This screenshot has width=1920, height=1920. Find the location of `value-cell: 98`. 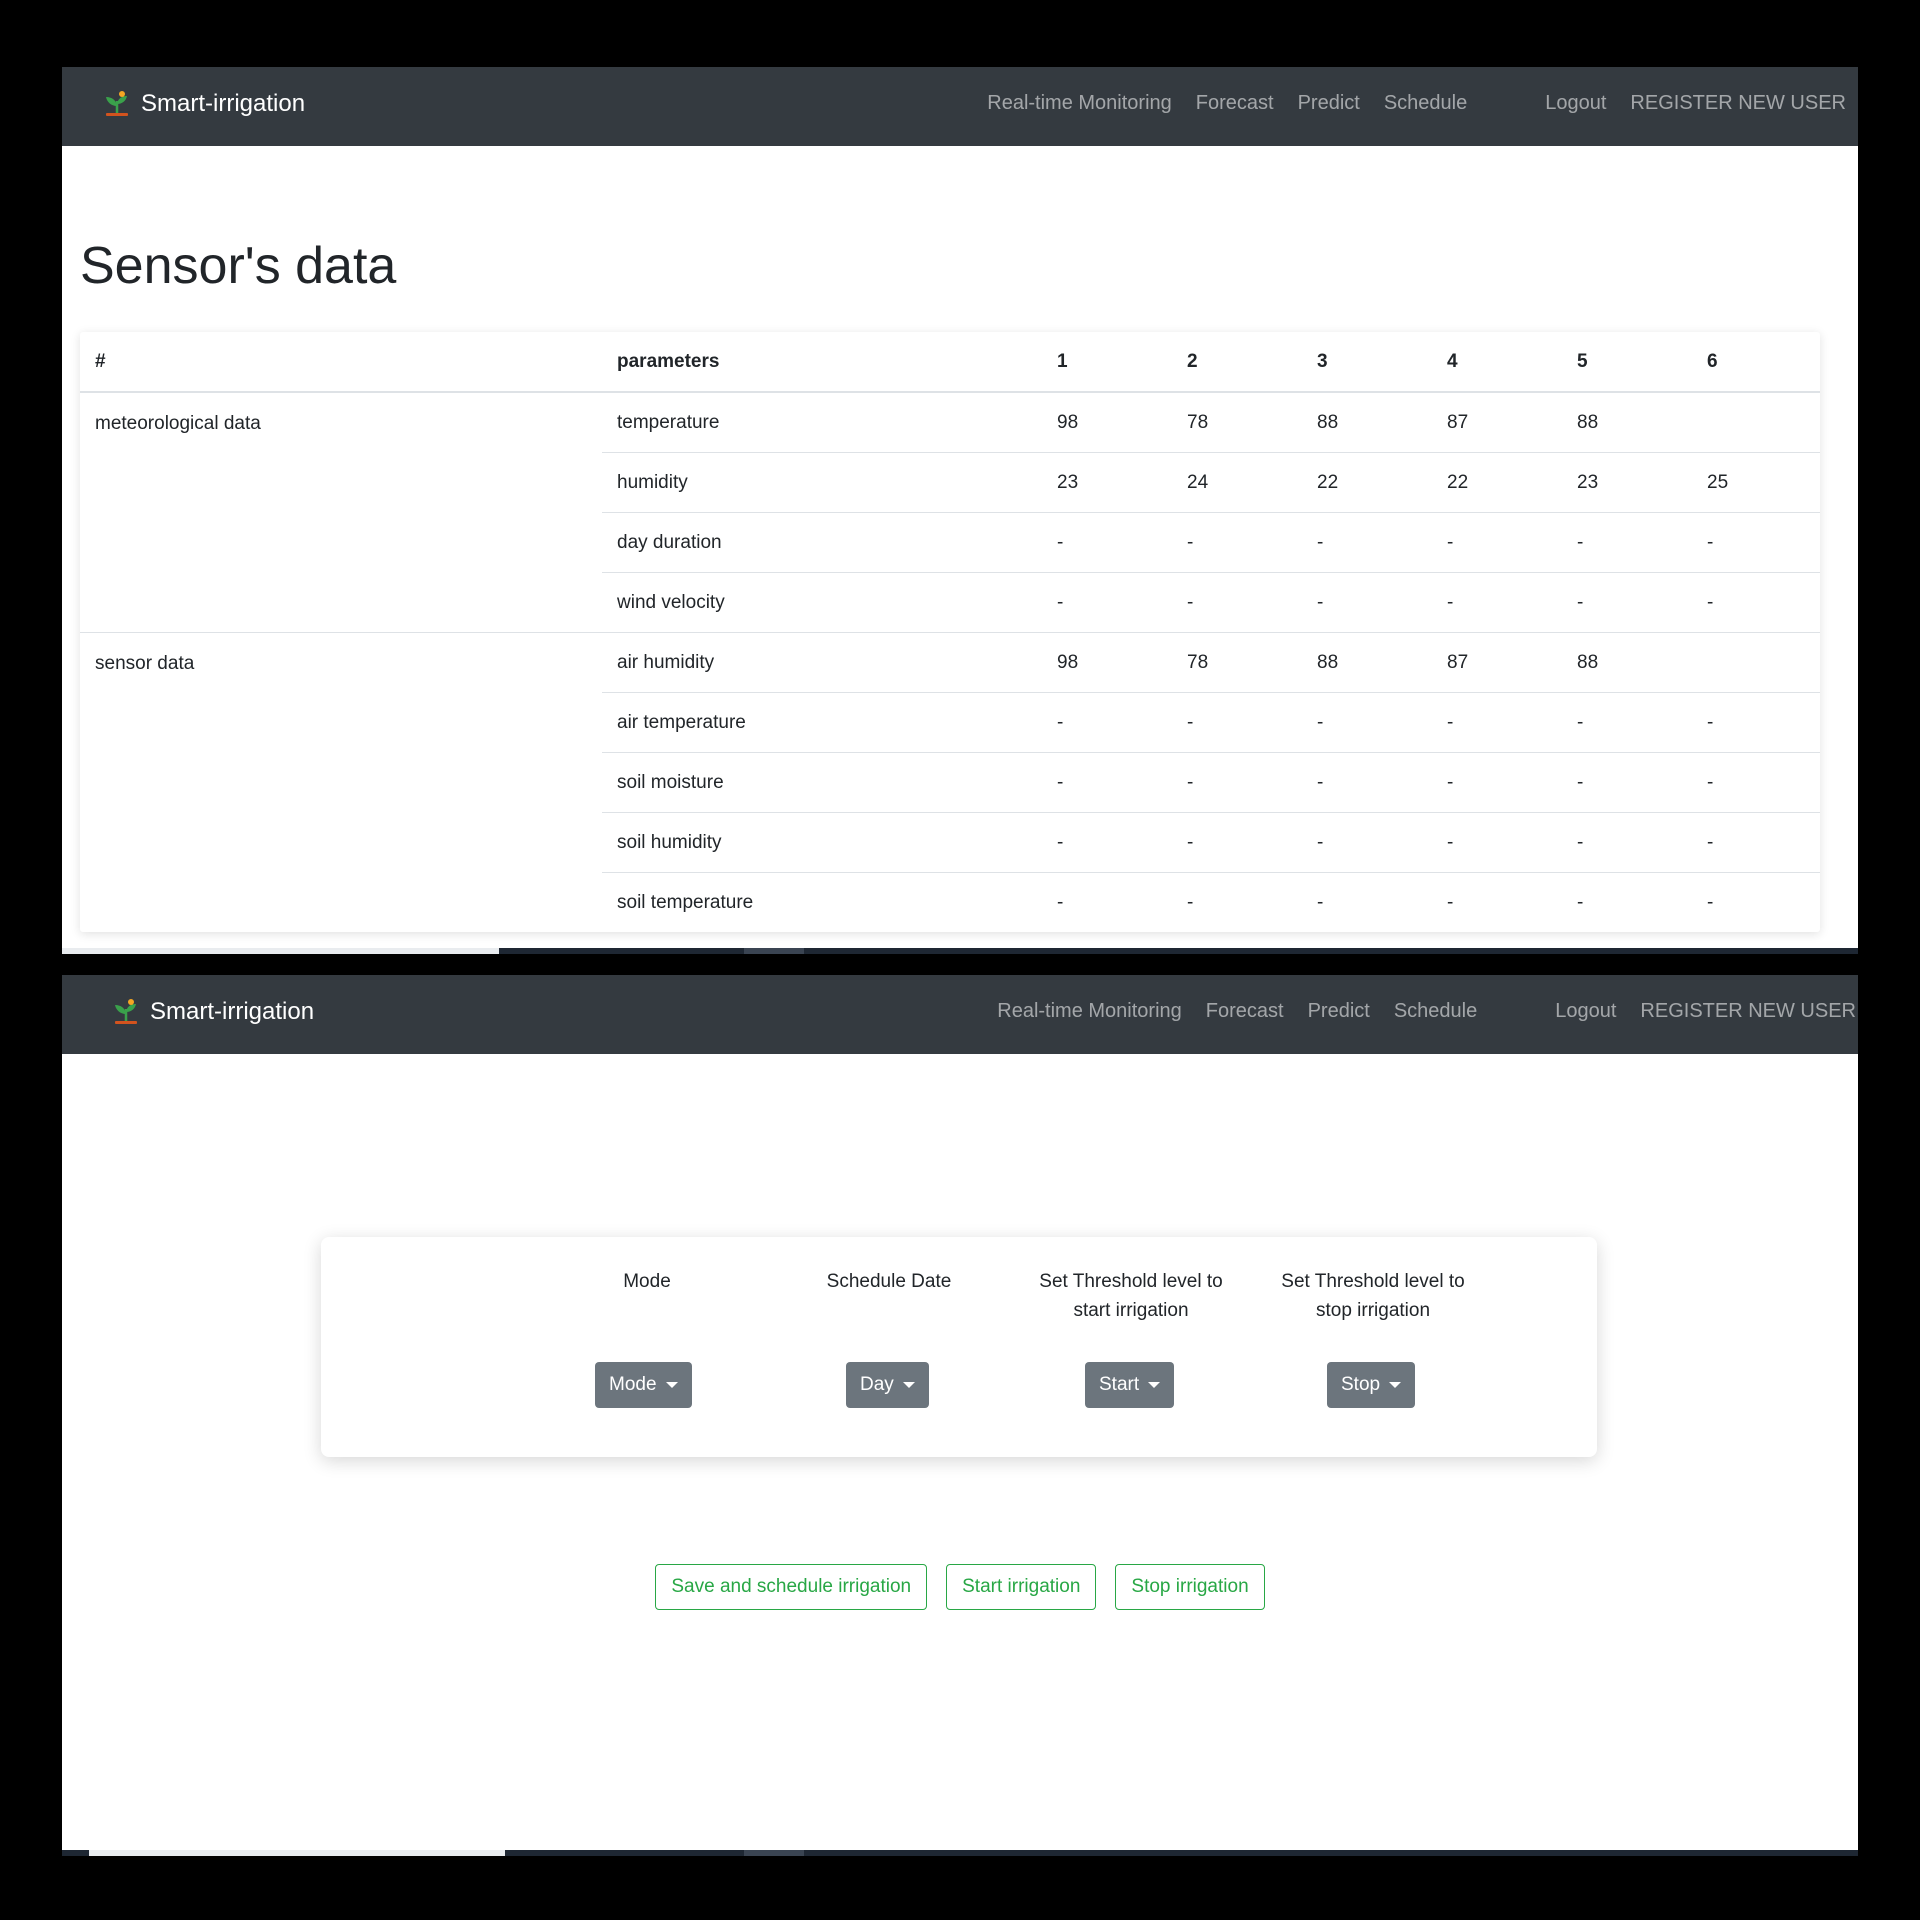

value-cell: 98 is located at coordinates (1107, 662).